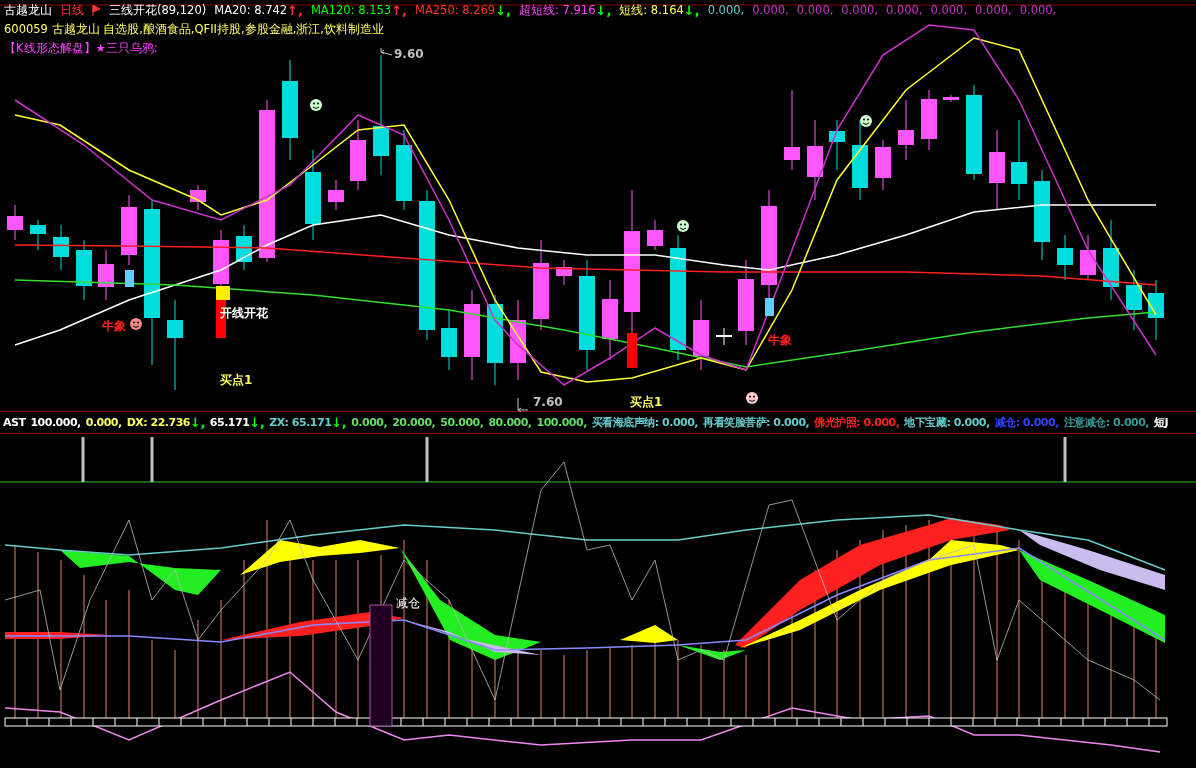 Image resolution: width=1196 pixels, height=768 pixels. I want to click on indicator-reading: 再看笑脸菩萨: 0.000,, so click(756, 423).